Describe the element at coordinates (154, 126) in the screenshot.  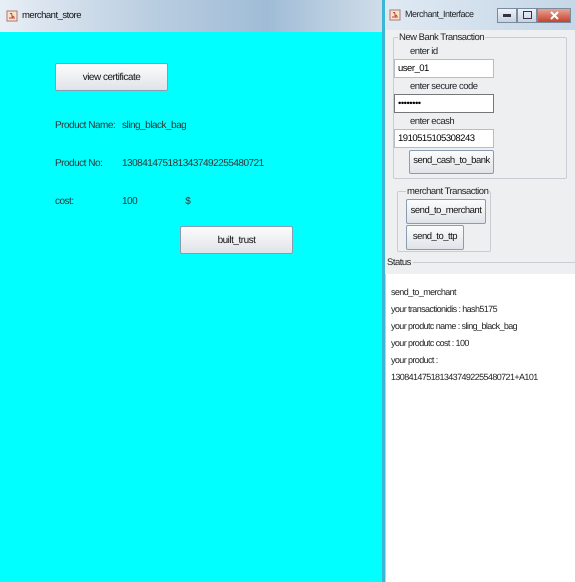
I see `field-value: sling_black_bag` at that location.